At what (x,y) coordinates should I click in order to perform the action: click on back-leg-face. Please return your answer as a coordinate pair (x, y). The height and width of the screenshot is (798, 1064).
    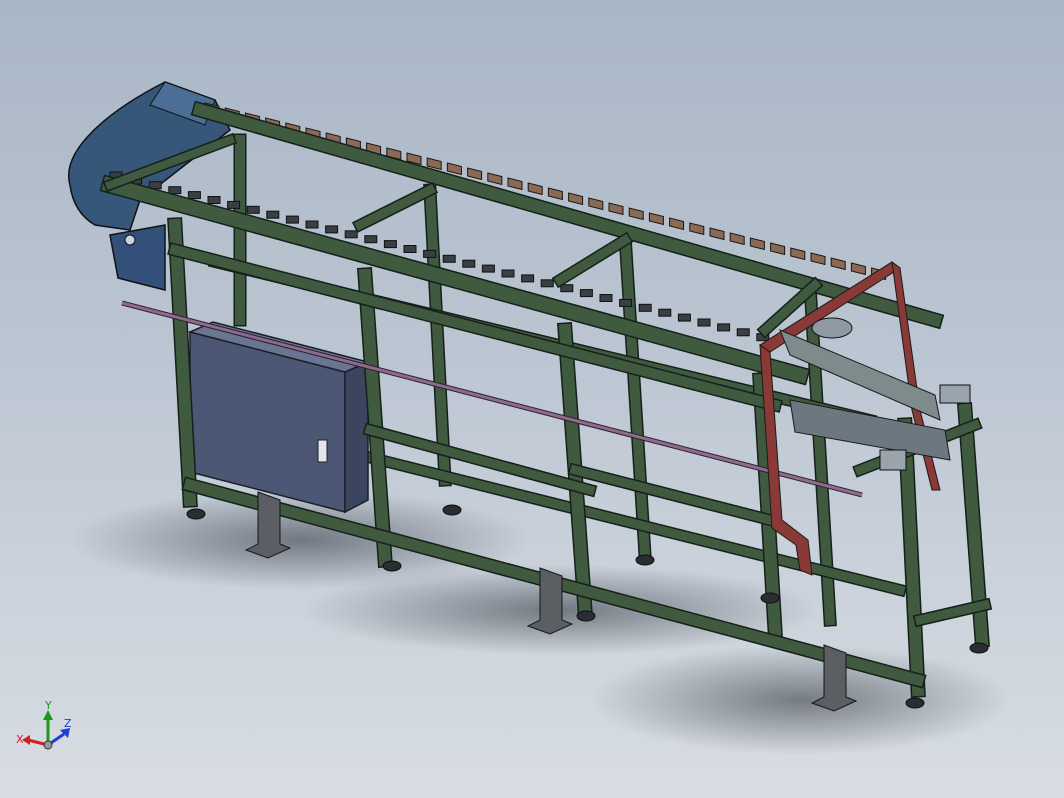
    Looking at the image, I should click on (635, 395).